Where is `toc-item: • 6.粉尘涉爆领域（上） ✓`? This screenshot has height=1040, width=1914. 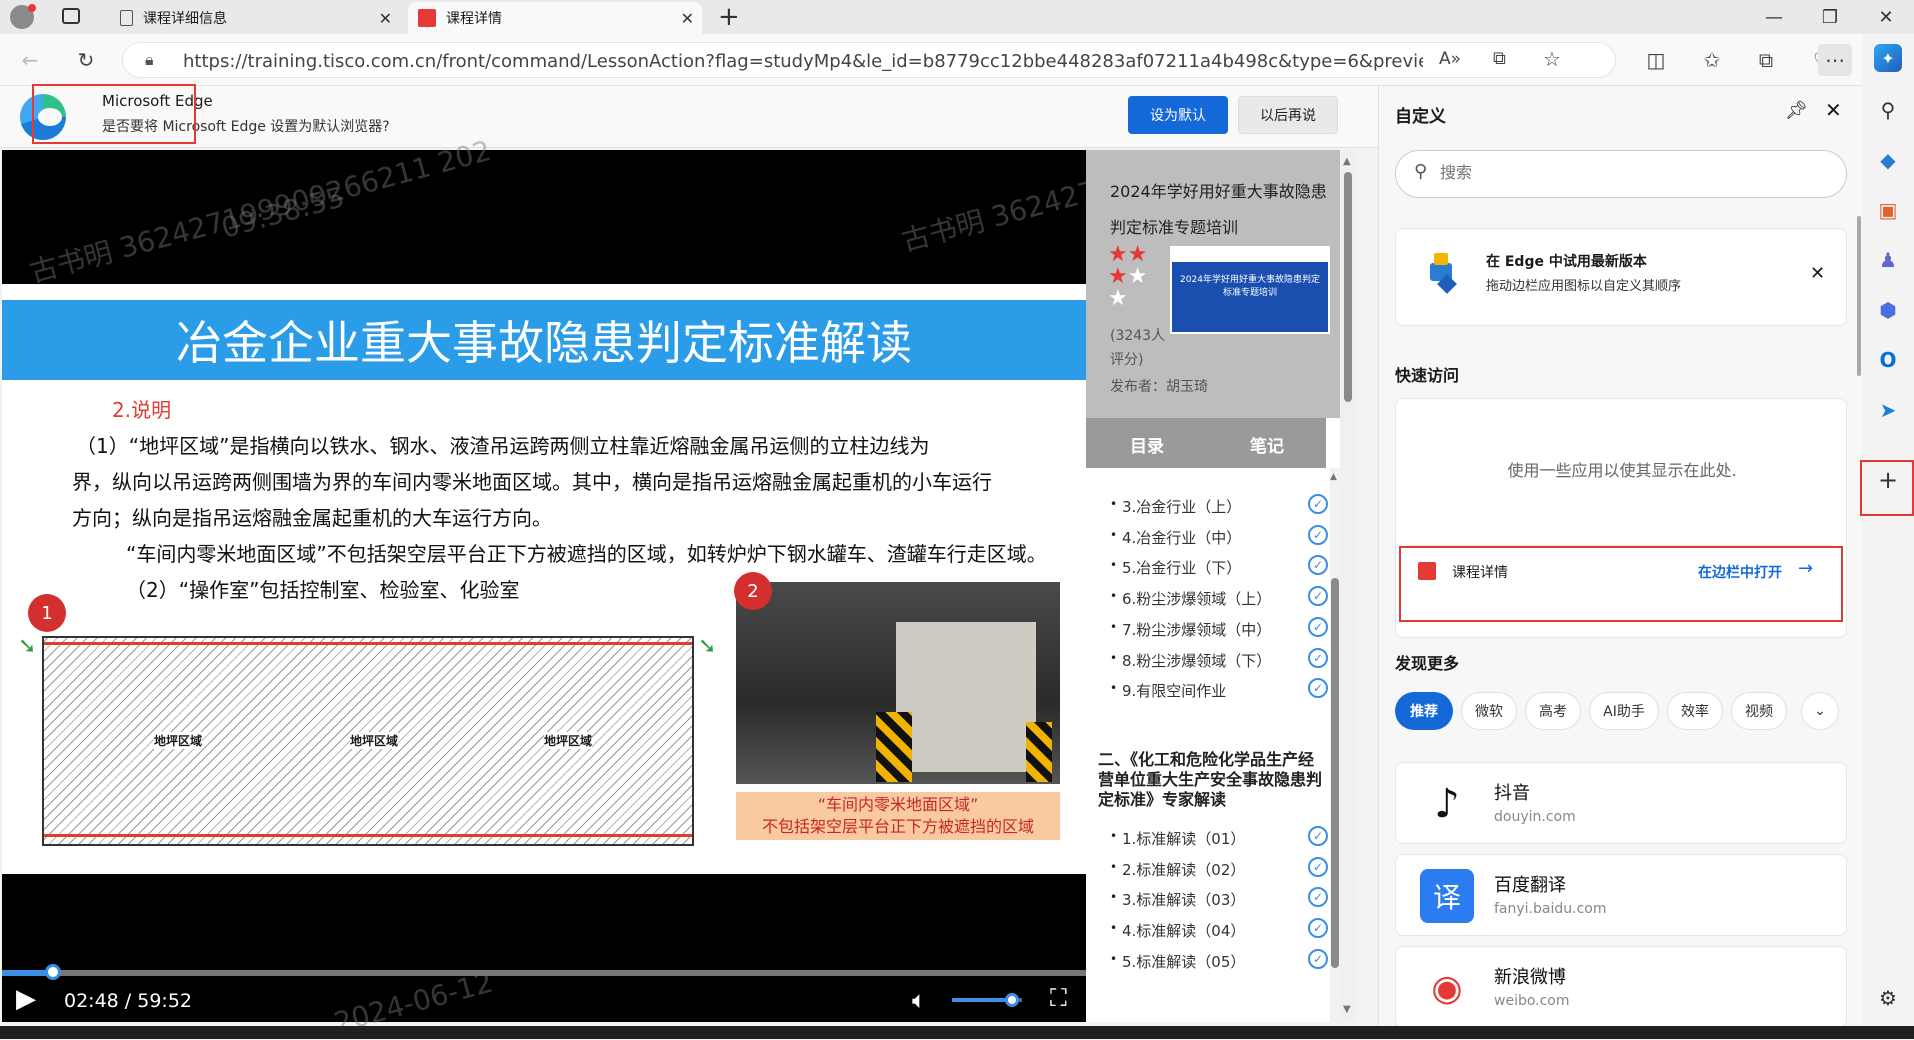
toc-item: • 6.粉尘涉爆领域（上） ✓ is located at coordinates (1208, 601).